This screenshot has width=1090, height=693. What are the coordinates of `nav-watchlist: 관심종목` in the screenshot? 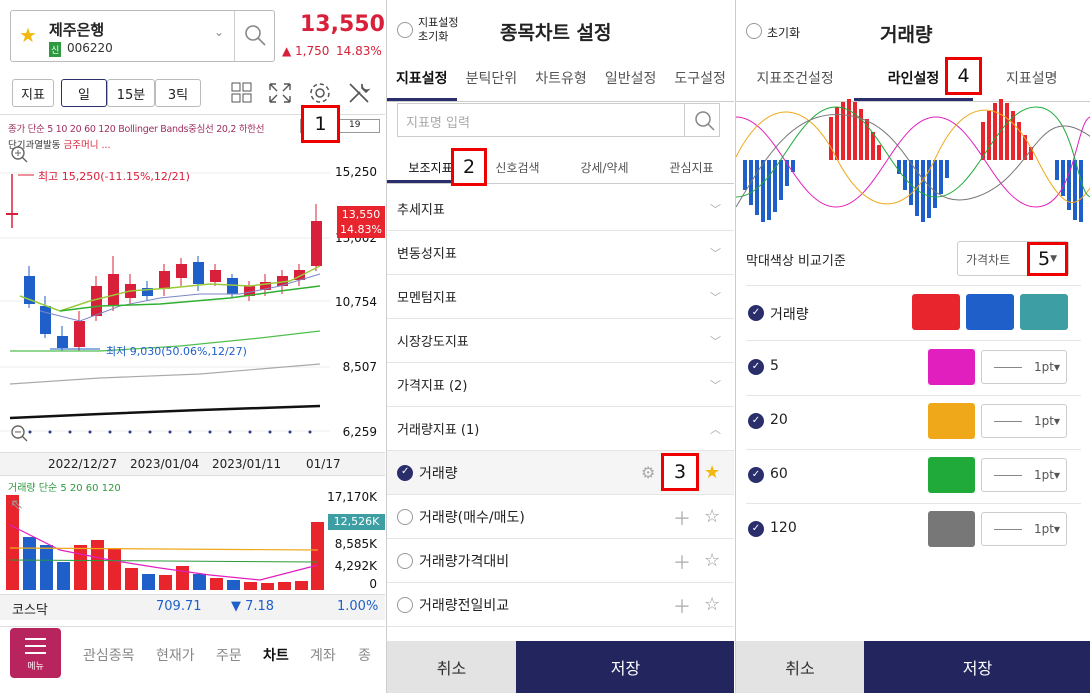 It's located at (109, 655).